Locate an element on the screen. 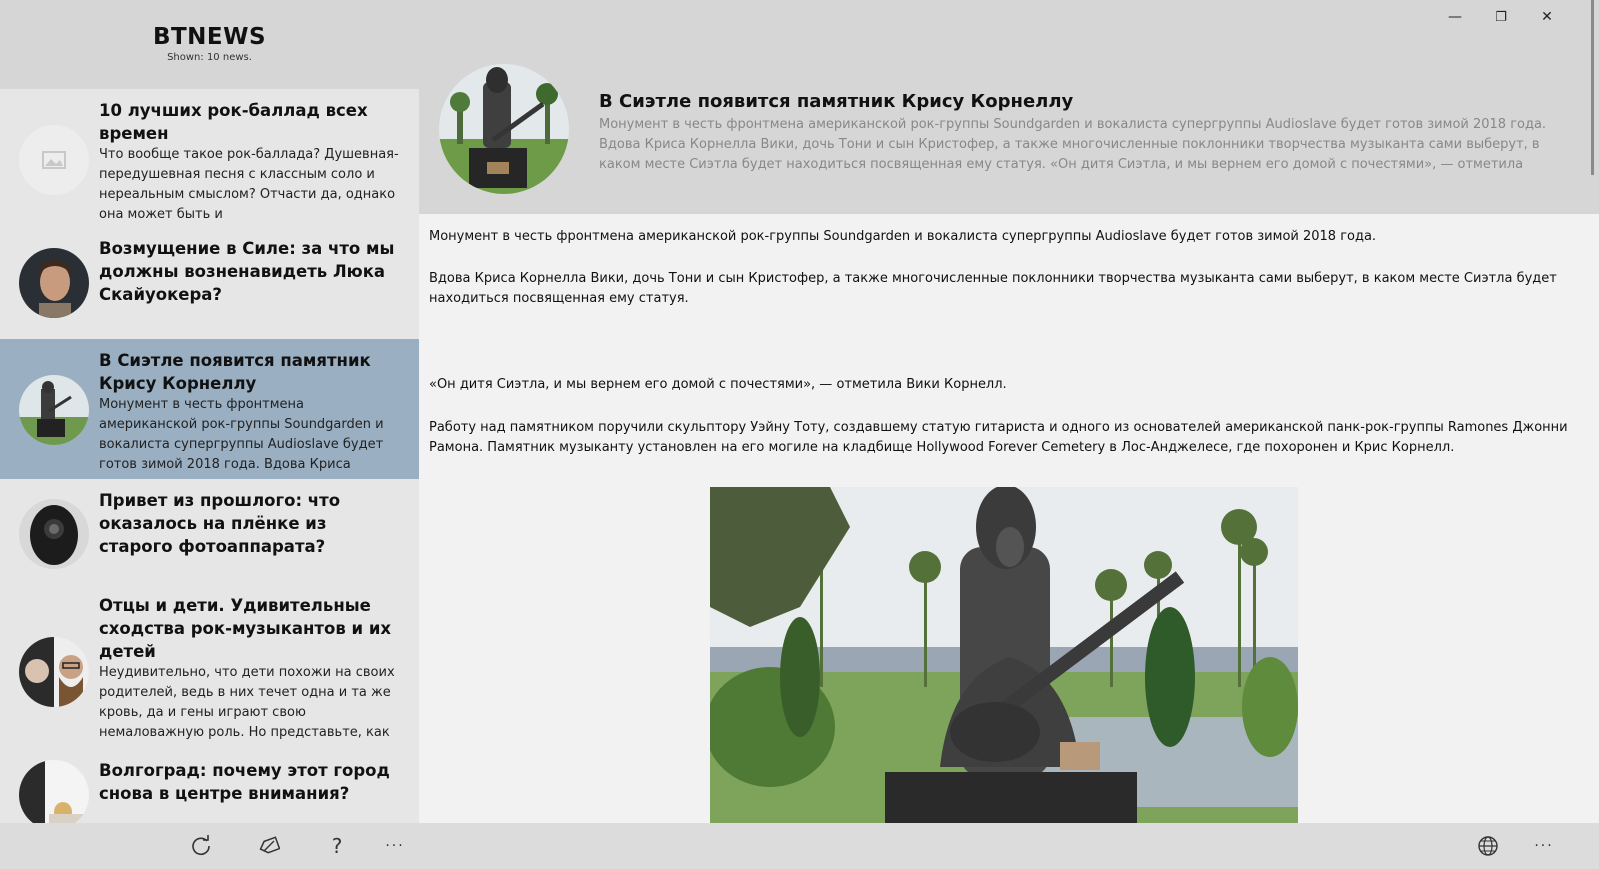 The image size is (1599, 869). news-title: 10 лучших рок-баллад всех времен is located at coordinates (233, 122).